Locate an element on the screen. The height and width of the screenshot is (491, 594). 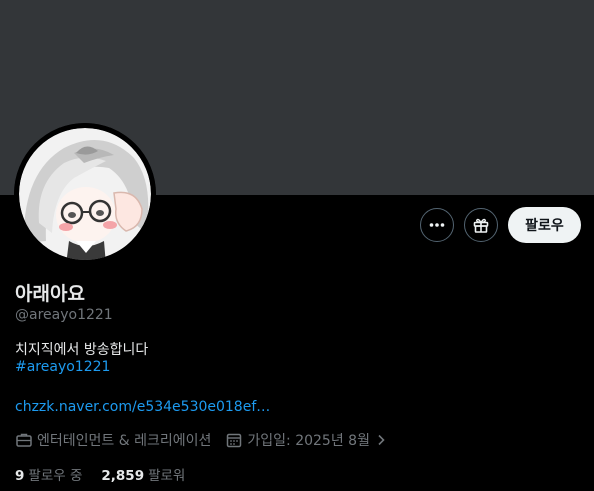
subscribe-button is located at coordinates (481, 225).